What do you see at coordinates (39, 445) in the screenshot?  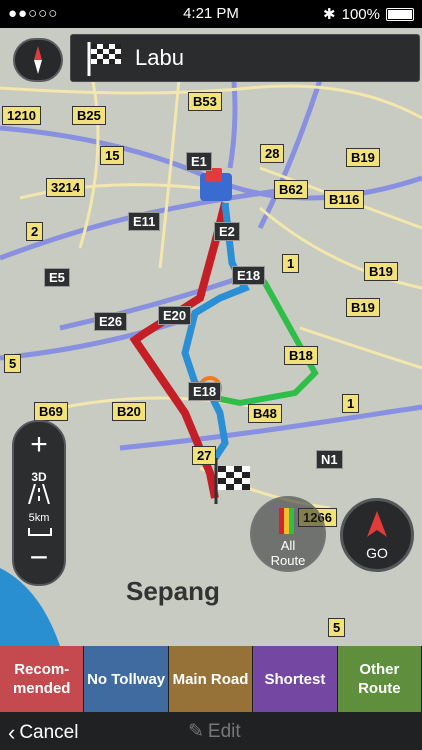 I see `zoom-in-button: +` at bounding box center [39, 445].